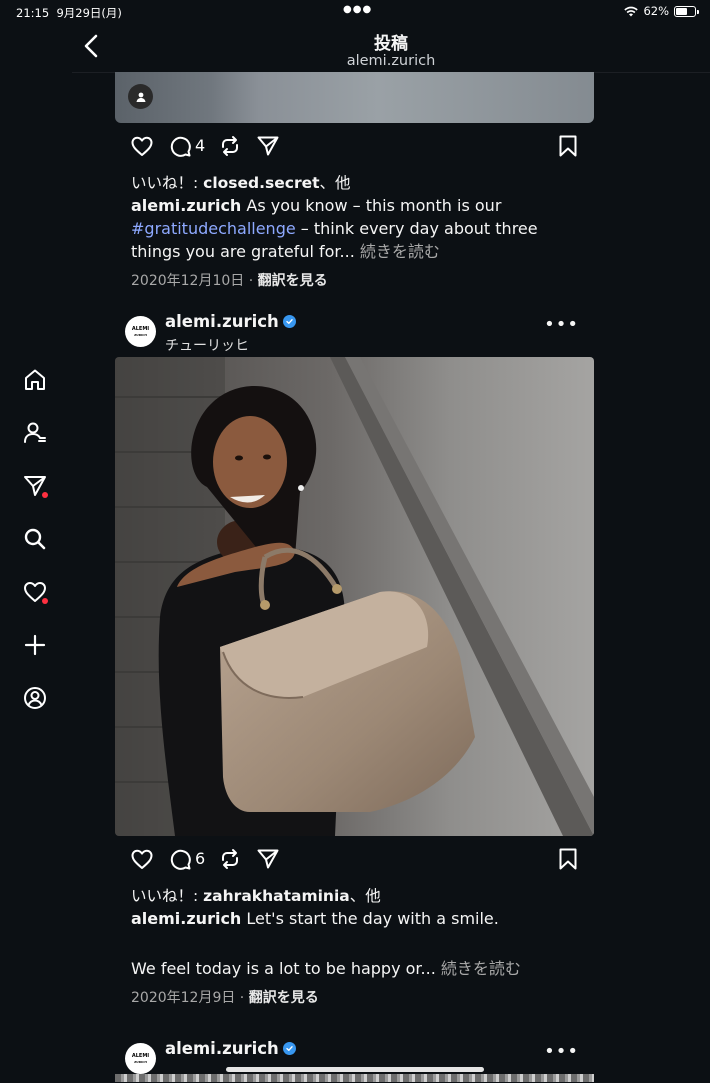 The height and width of the screenshot is (1083, 710). Describe the element at coordinates (36, 593) in the screenshot. I see `nav-activity` at that location.